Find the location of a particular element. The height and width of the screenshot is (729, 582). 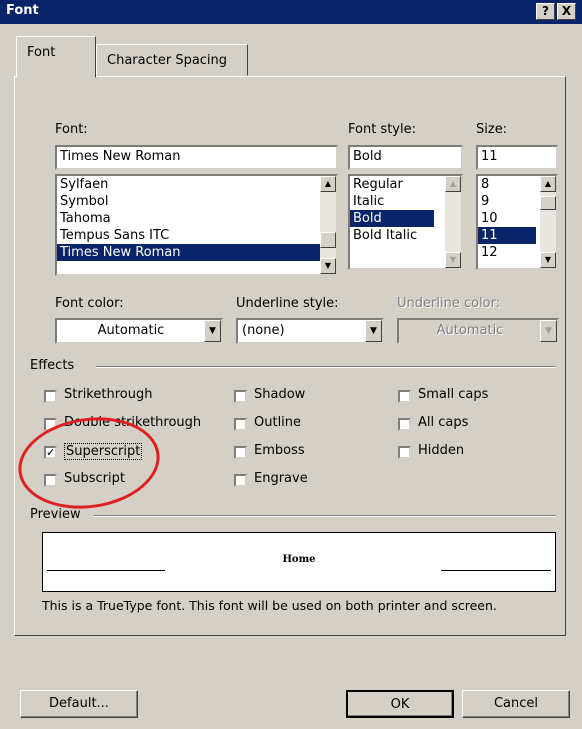

font-style-input: Bold is located at coordinates (405, 157).